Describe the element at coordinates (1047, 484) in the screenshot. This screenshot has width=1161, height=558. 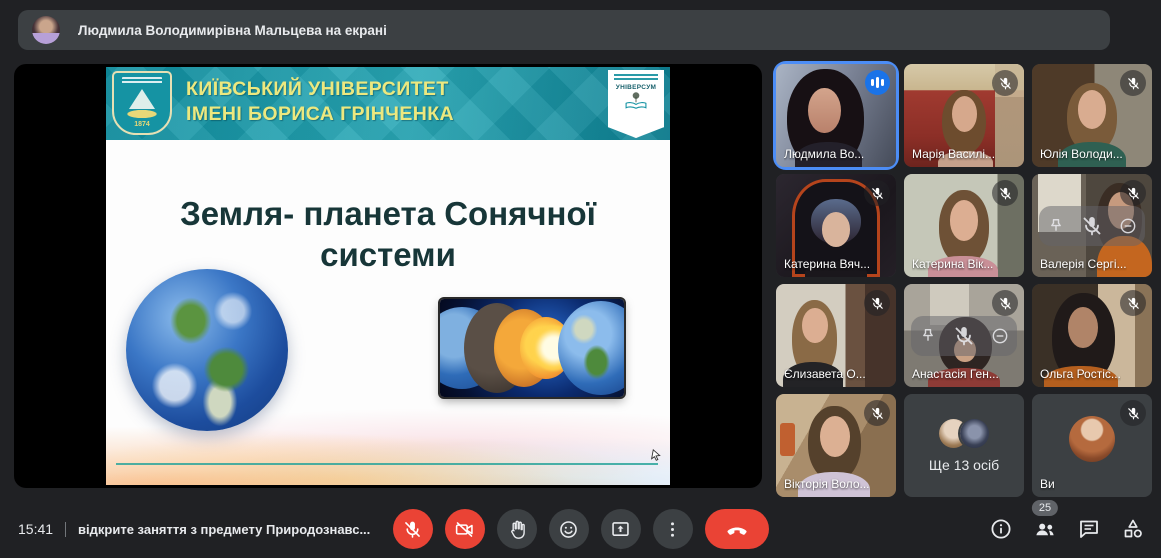
I see `self-name: Ви` at that location.